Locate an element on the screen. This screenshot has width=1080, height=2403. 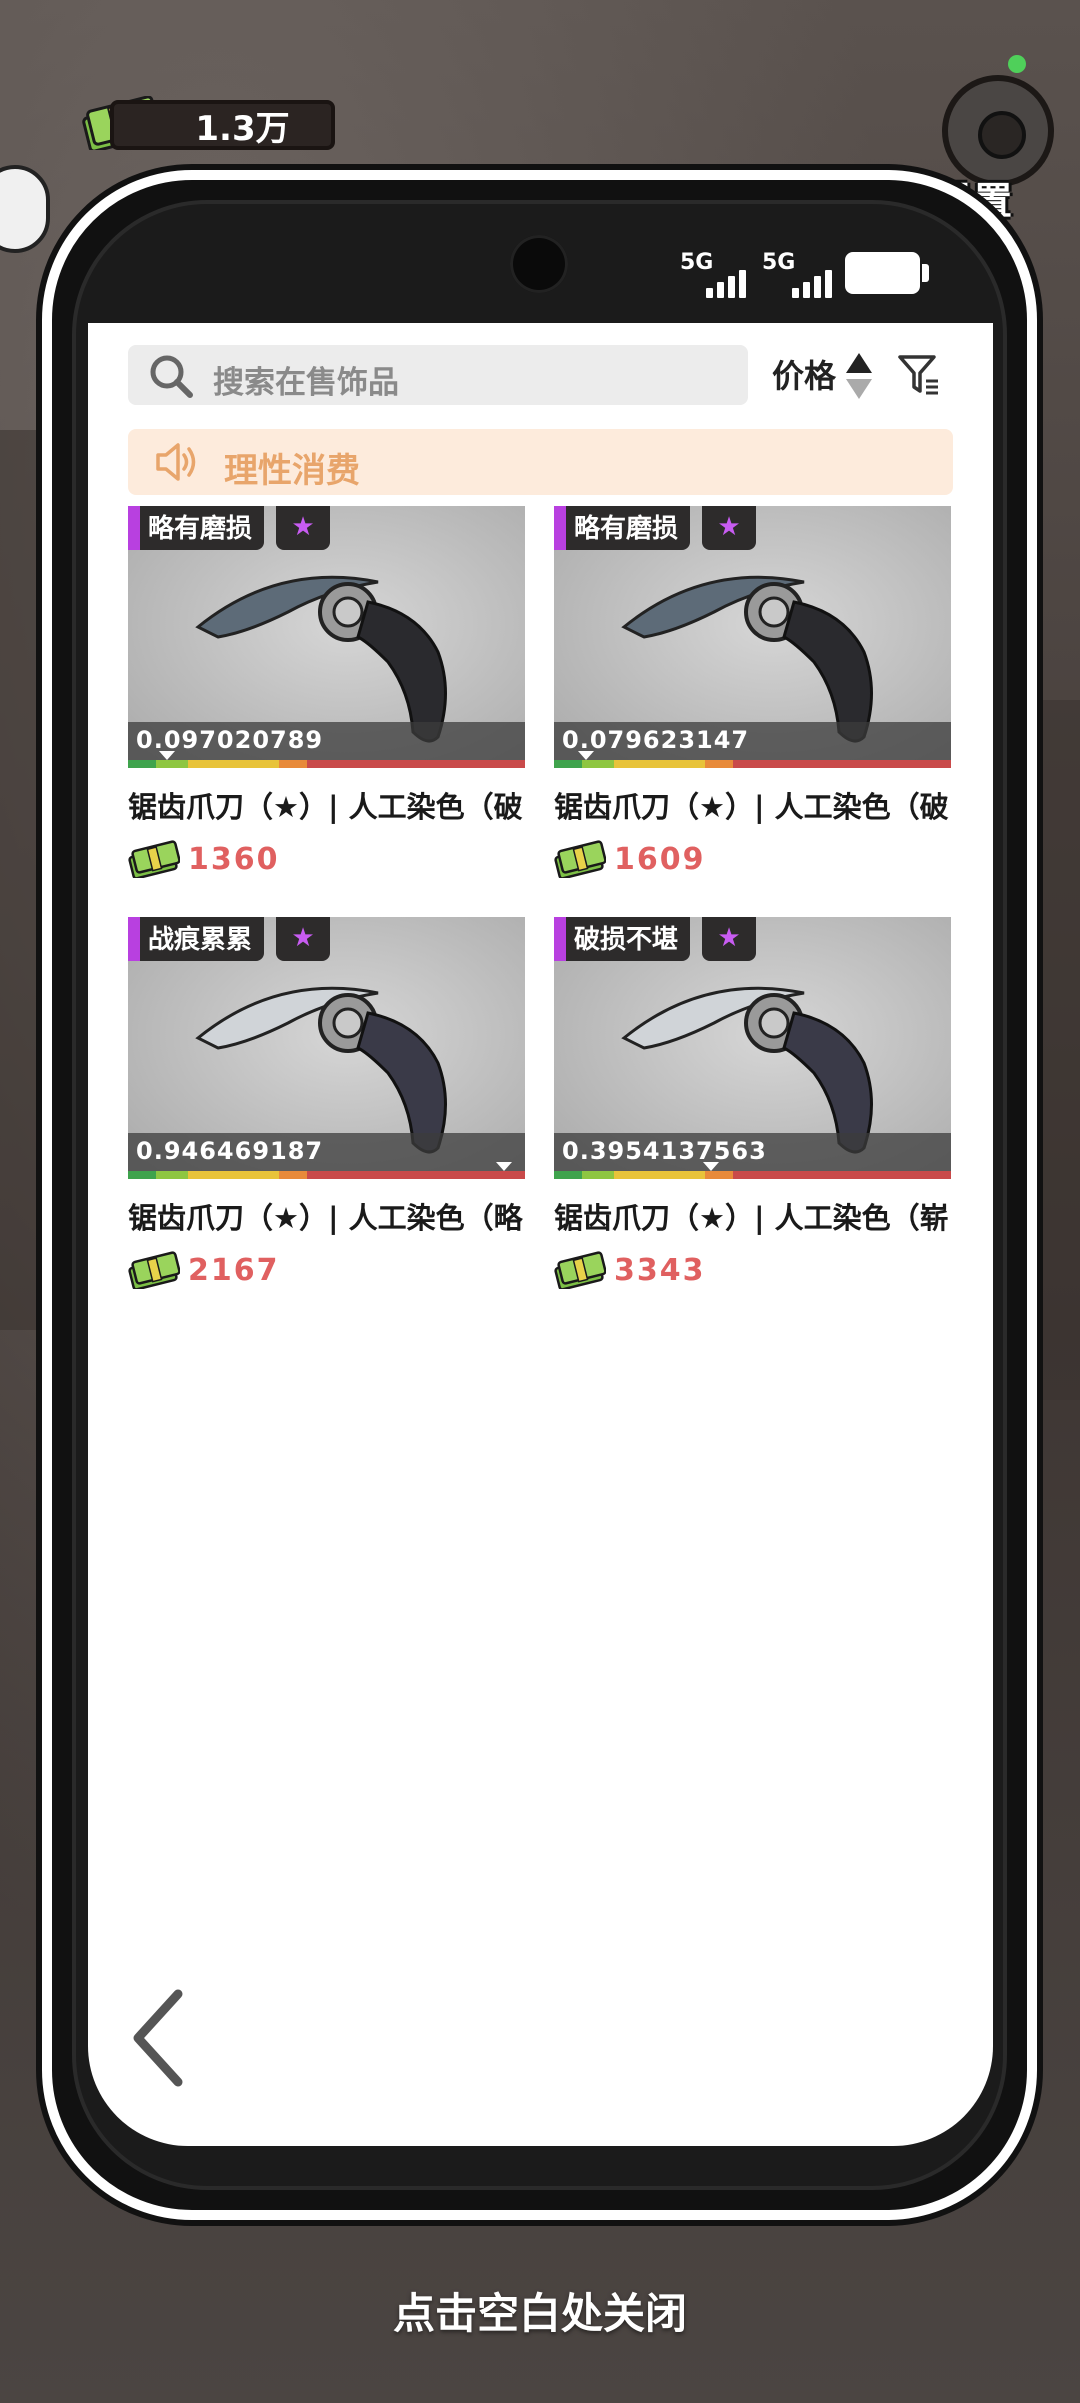
item-price: 1609 is located at coordinates (752, 859).